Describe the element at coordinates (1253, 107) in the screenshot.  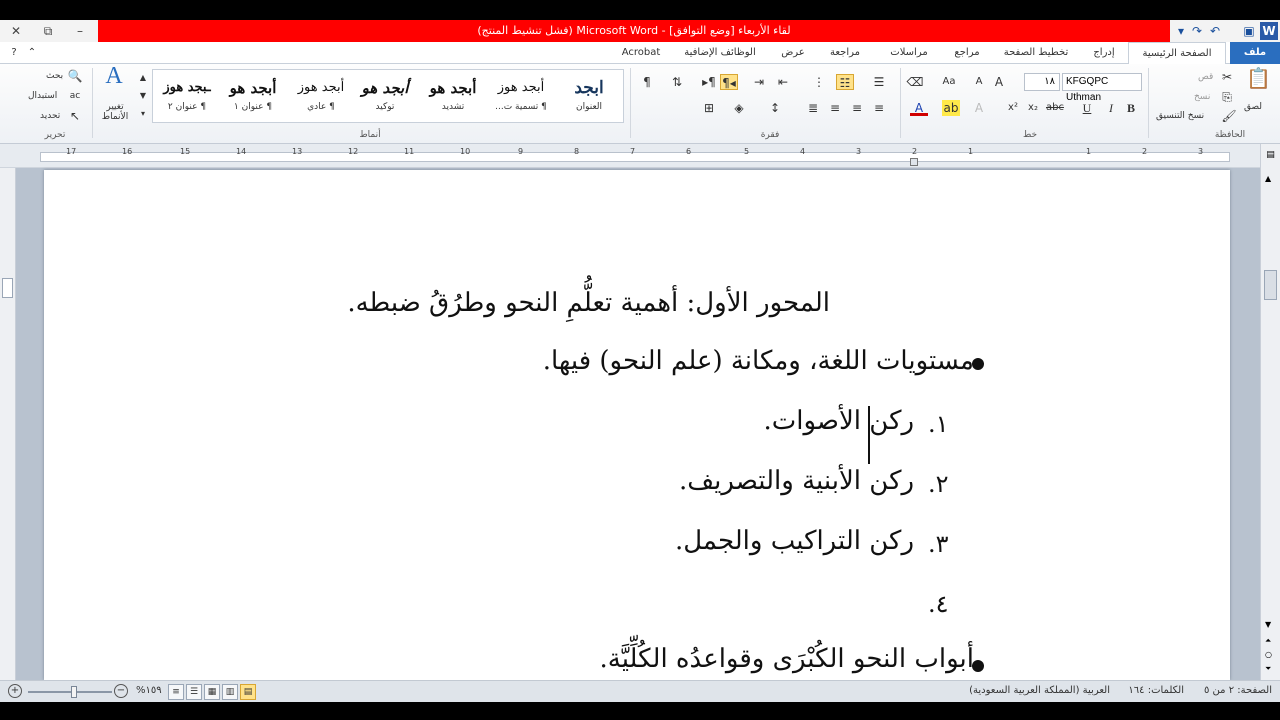
I see `paste-button: لصق` at that location.